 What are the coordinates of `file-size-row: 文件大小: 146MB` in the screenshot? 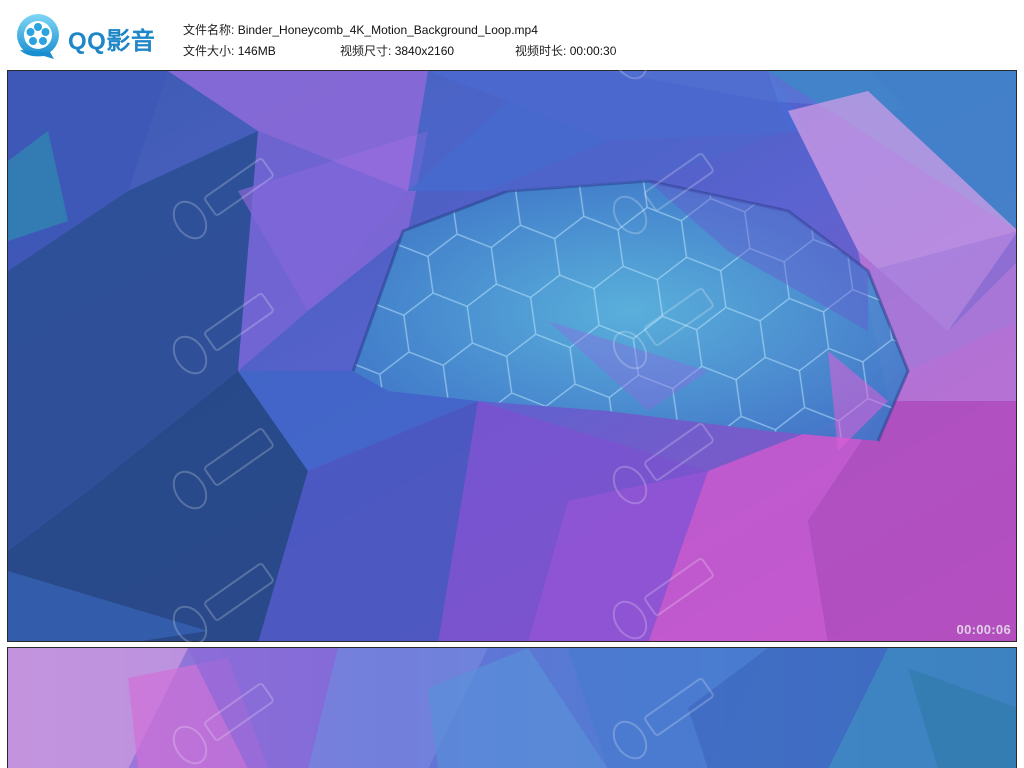 It's located at (229, 50).